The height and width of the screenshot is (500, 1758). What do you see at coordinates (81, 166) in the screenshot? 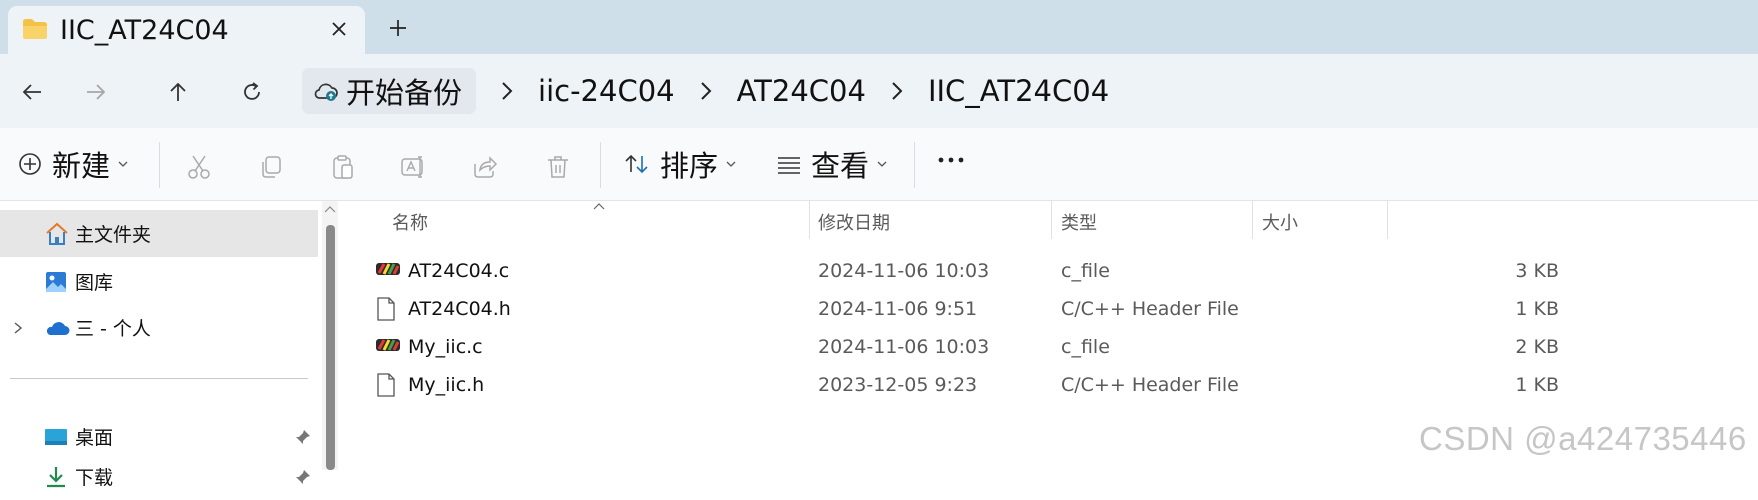
I see `new-button-label: 新建` at bounding box center [81, 166].